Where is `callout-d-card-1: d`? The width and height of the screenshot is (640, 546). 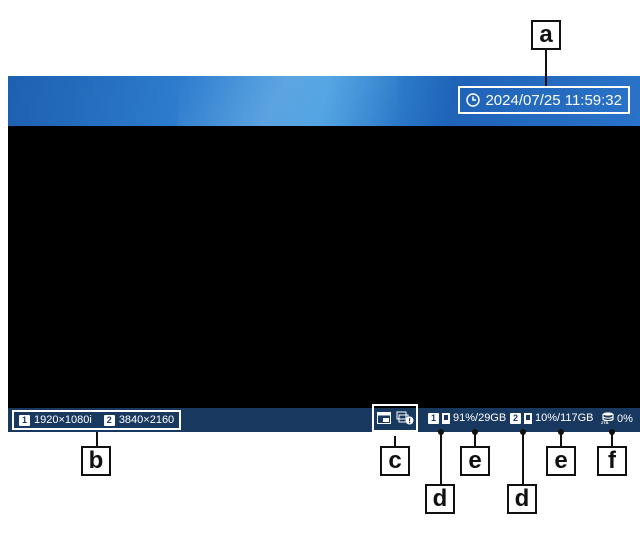
callout-d-card-1: d is located at coordinates (440, 499).